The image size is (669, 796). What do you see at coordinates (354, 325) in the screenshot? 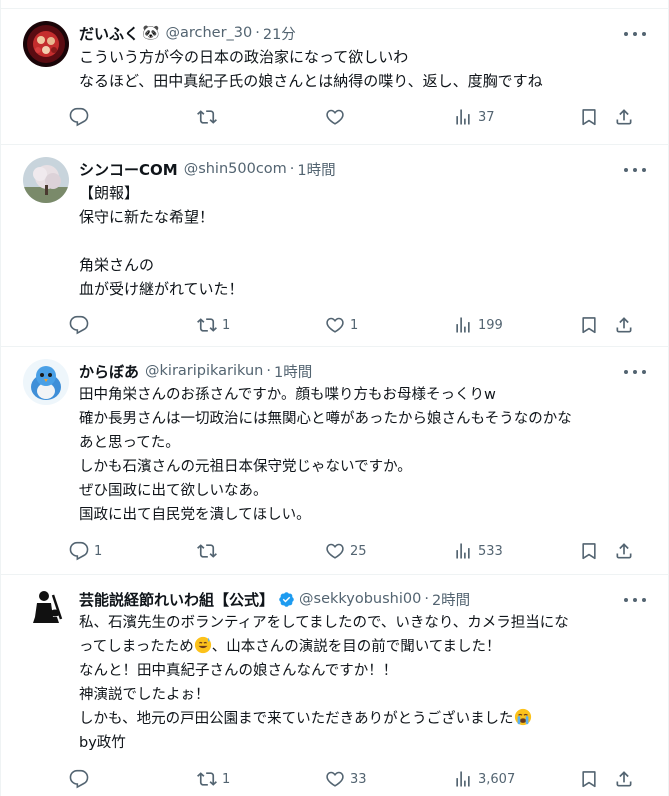
I see `like-count: 1` at bounding box center [354, 325].